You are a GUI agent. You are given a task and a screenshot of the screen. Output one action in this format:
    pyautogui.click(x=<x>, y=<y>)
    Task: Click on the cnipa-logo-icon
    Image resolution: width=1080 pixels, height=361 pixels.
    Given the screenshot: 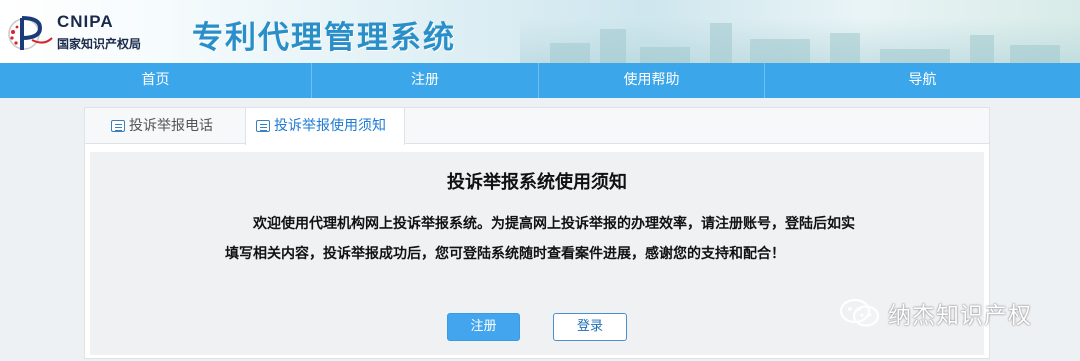 What is the action you would take?
    pyautogui.click(x=30, y=33)
    